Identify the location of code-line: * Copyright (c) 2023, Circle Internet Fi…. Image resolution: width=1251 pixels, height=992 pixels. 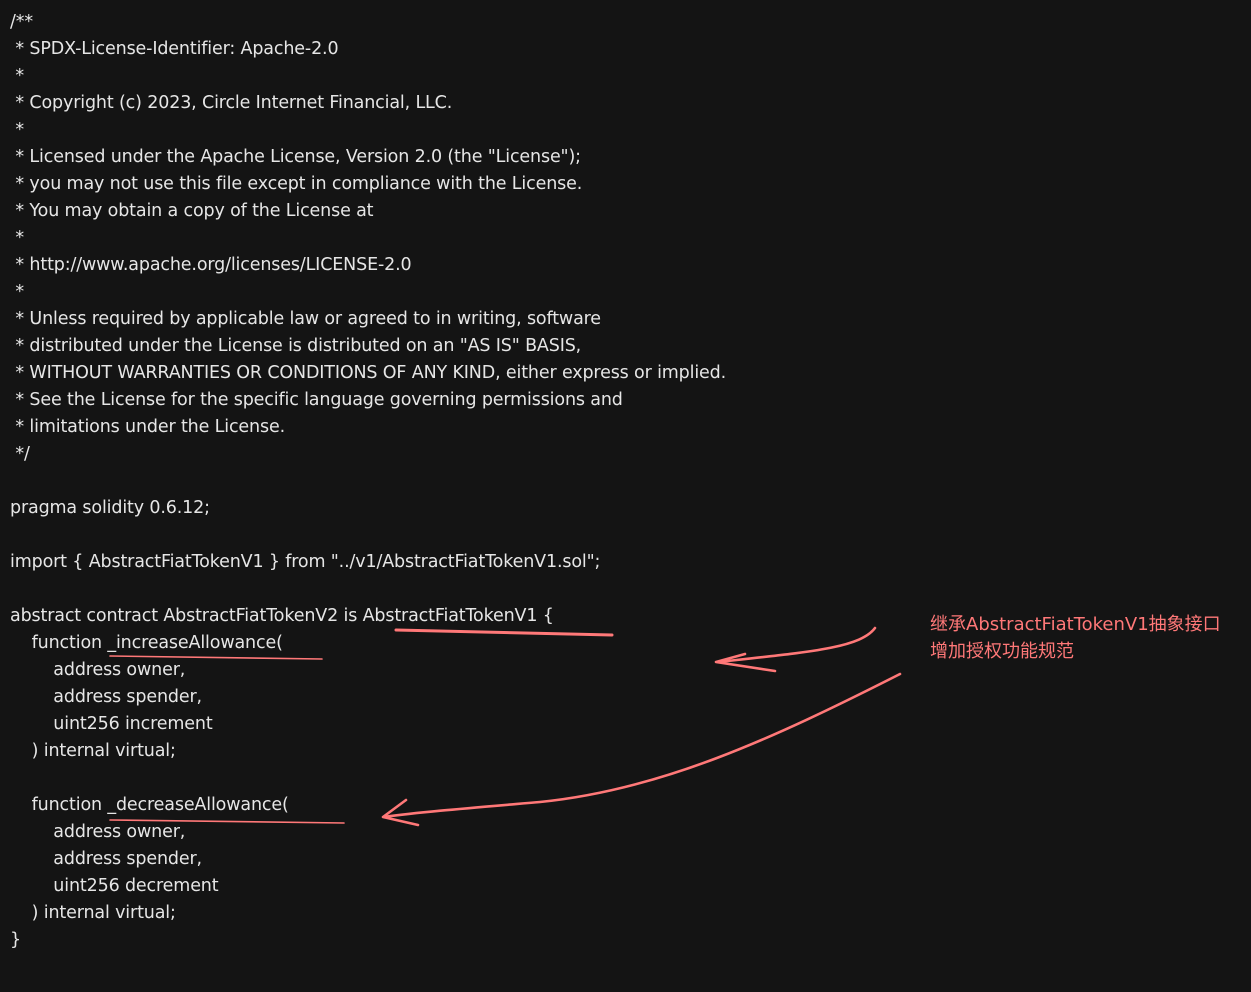
(231, 103).